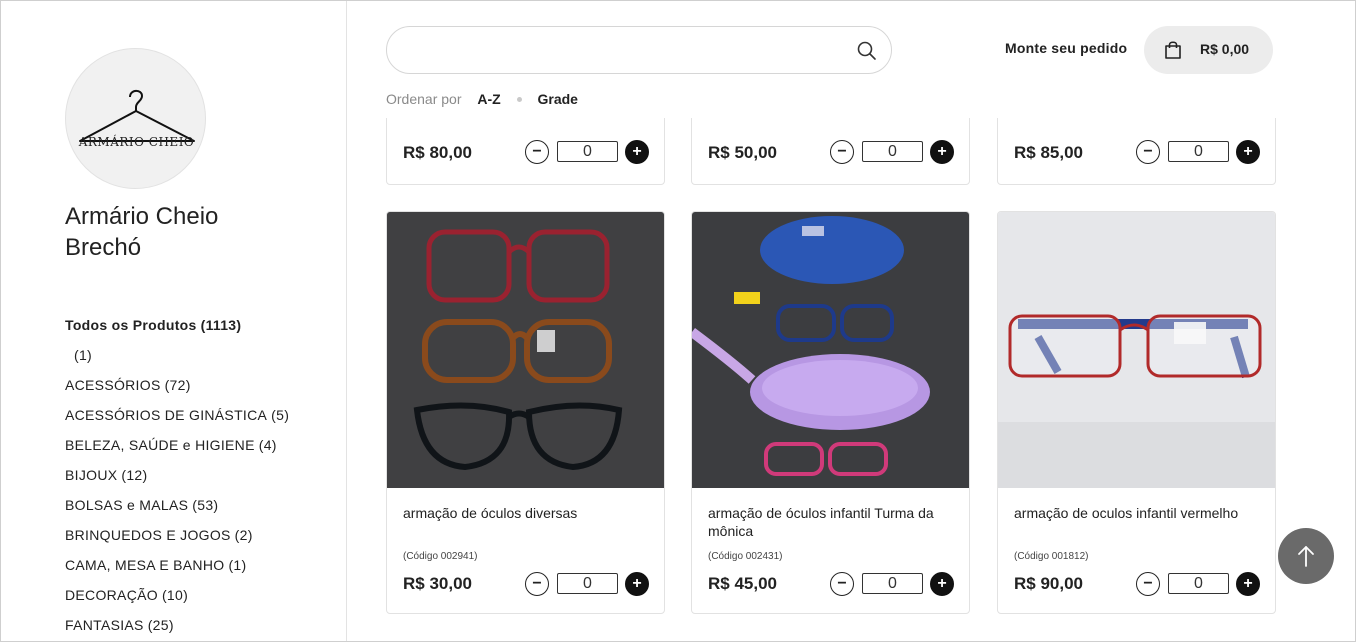 The image size is (1356, 642). I want to click on red-glasses-photo-image, so click(1136, 350).